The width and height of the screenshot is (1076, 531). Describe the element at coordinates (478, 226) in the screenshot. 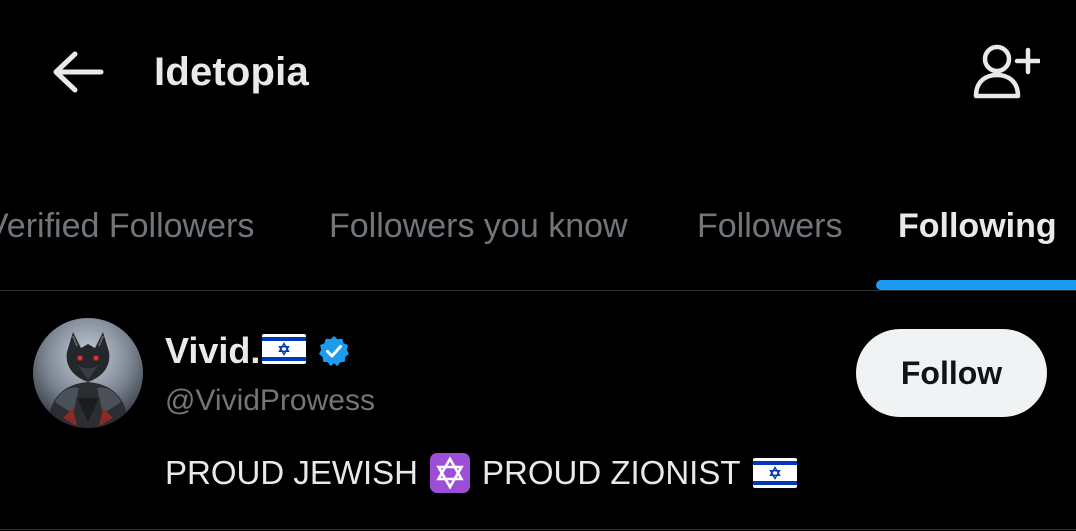

I see `tab-followers-you-know: Followers you know` at that location.